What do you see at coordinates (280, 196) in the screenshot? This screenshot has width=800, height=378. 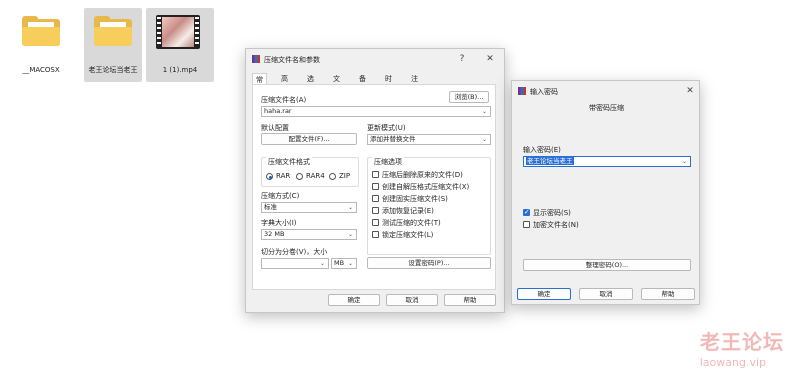 I see `method-label: 压缩方式(C)` at bounding box center [280, 196].